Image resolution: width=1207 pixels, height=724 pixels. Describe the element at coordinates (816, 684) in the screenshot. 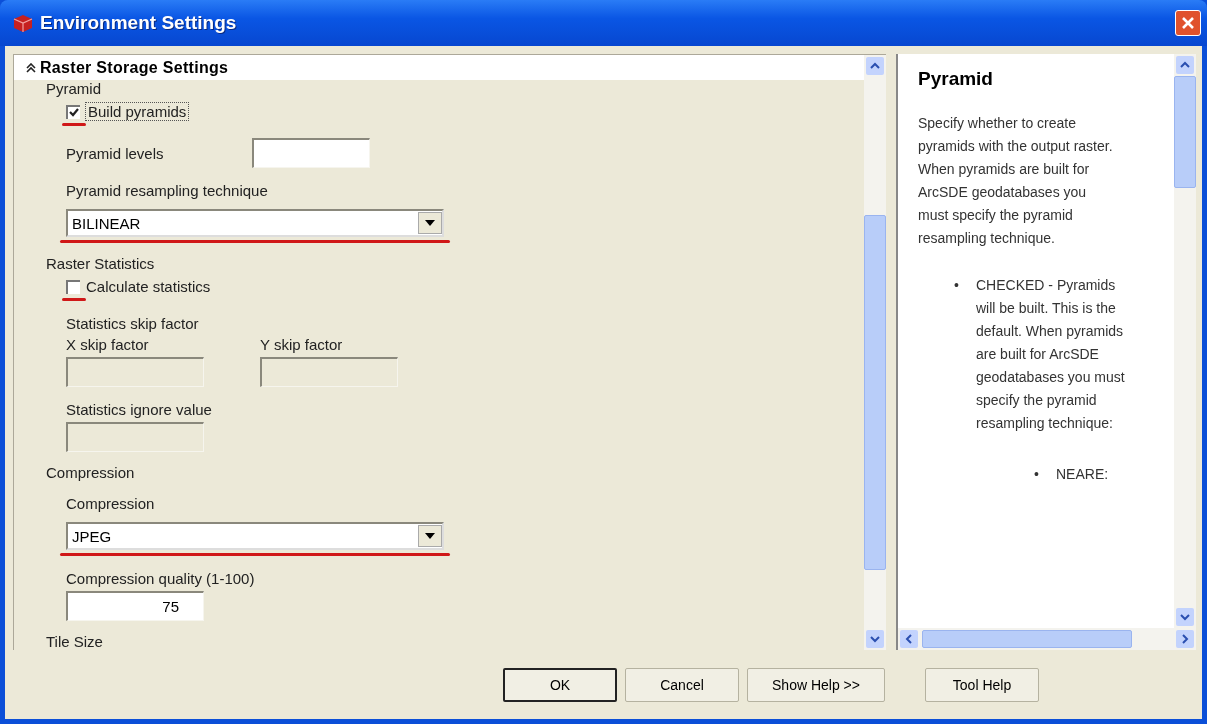

I see `dialog-button: Show Help >>` at that location.